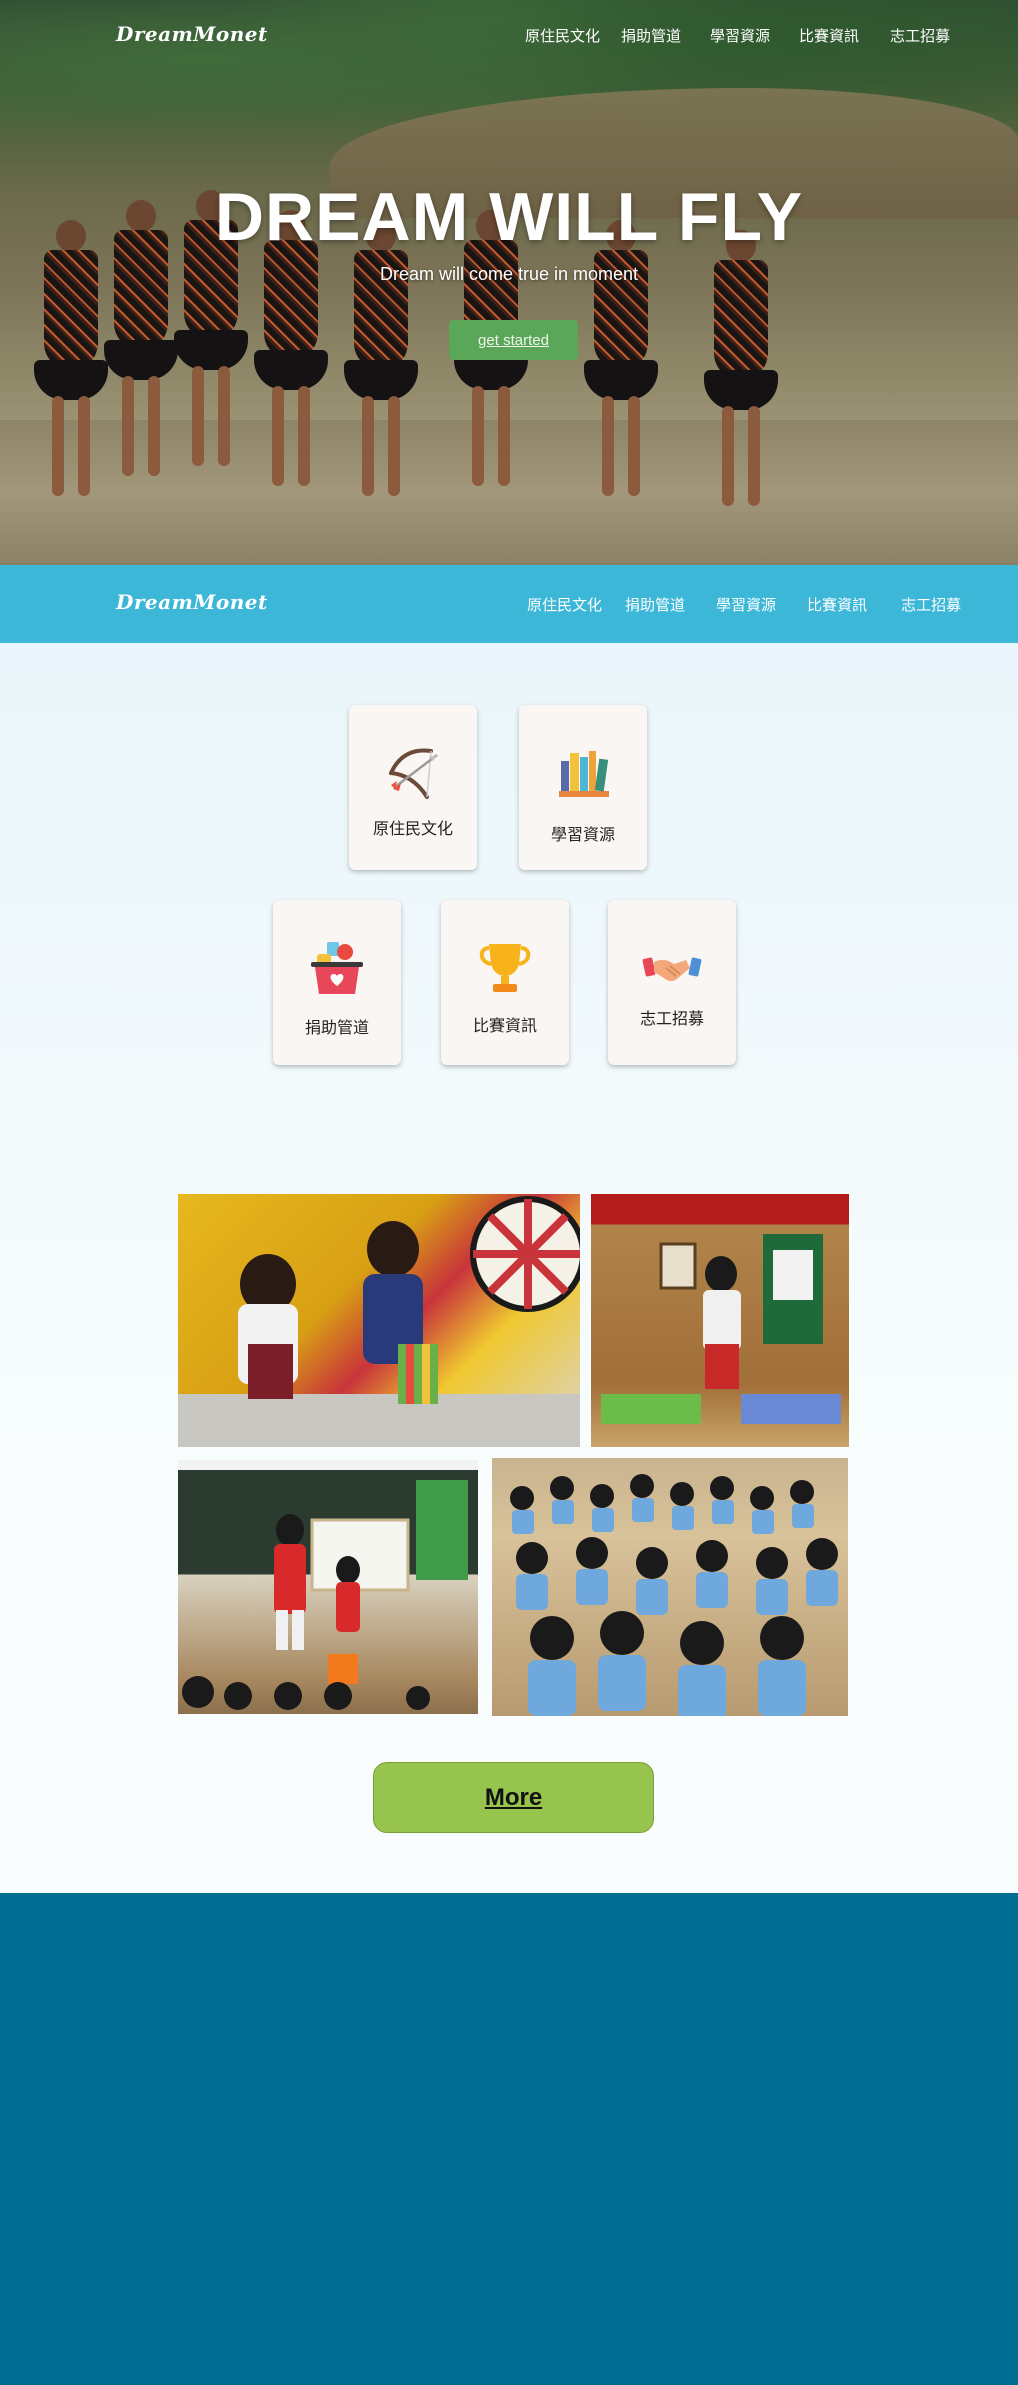 The width and height of the screenshot is (1018, 2385). I want to click on hero-subtitle: Dream will come true in moment, so click(509, 274).